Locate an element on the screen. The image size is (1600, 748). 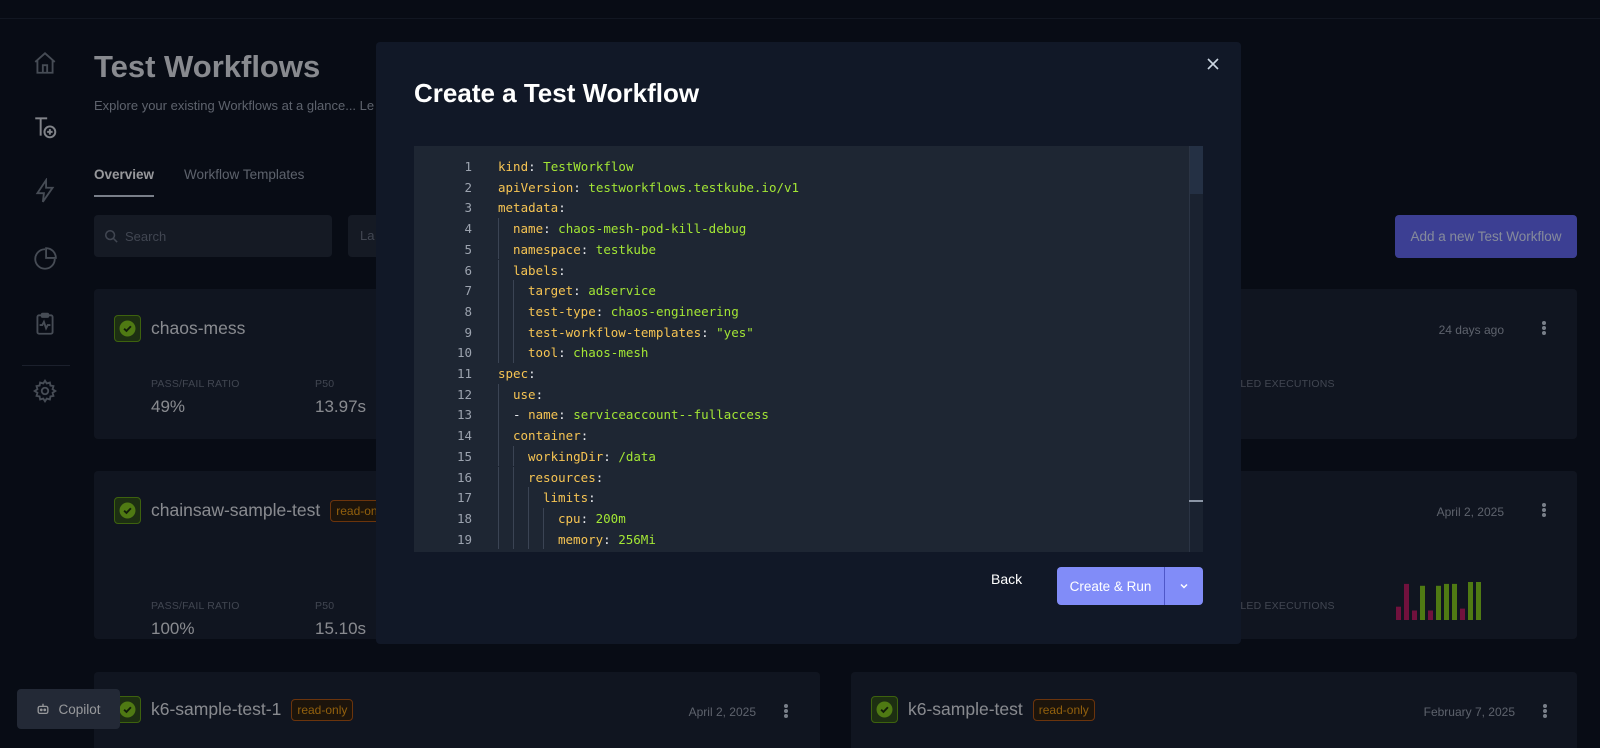
line-number: 12 is located at coordinates (464, 394).